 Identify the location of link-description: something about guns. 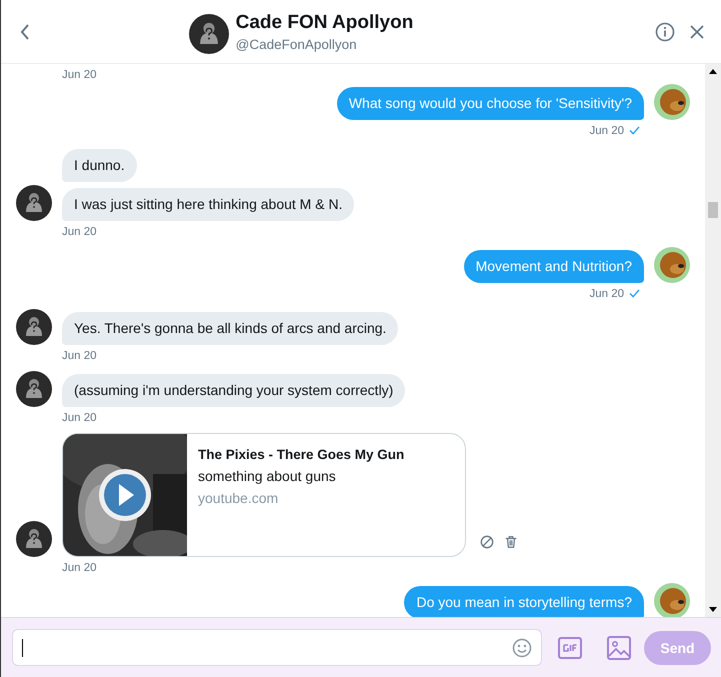
(267, 476).